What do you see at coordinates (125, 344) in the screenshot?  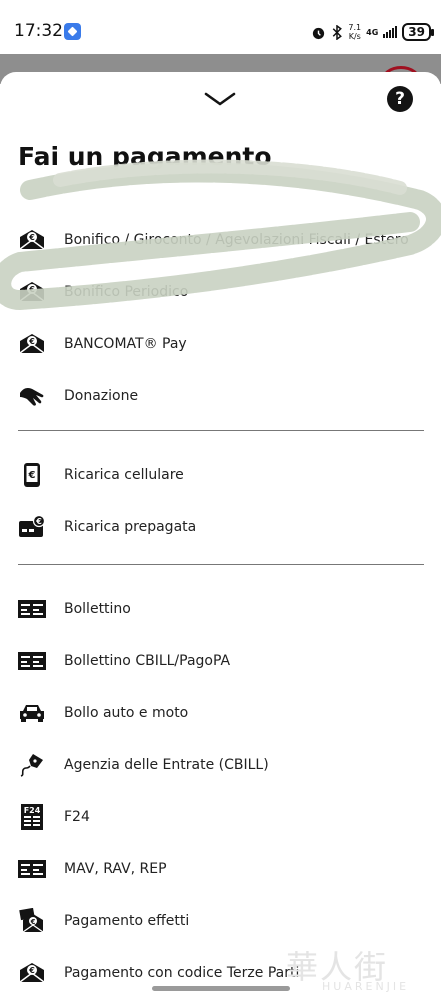 I see `menu-item-label: BANCOMAT® Pay` at bounding box center [125, 344].